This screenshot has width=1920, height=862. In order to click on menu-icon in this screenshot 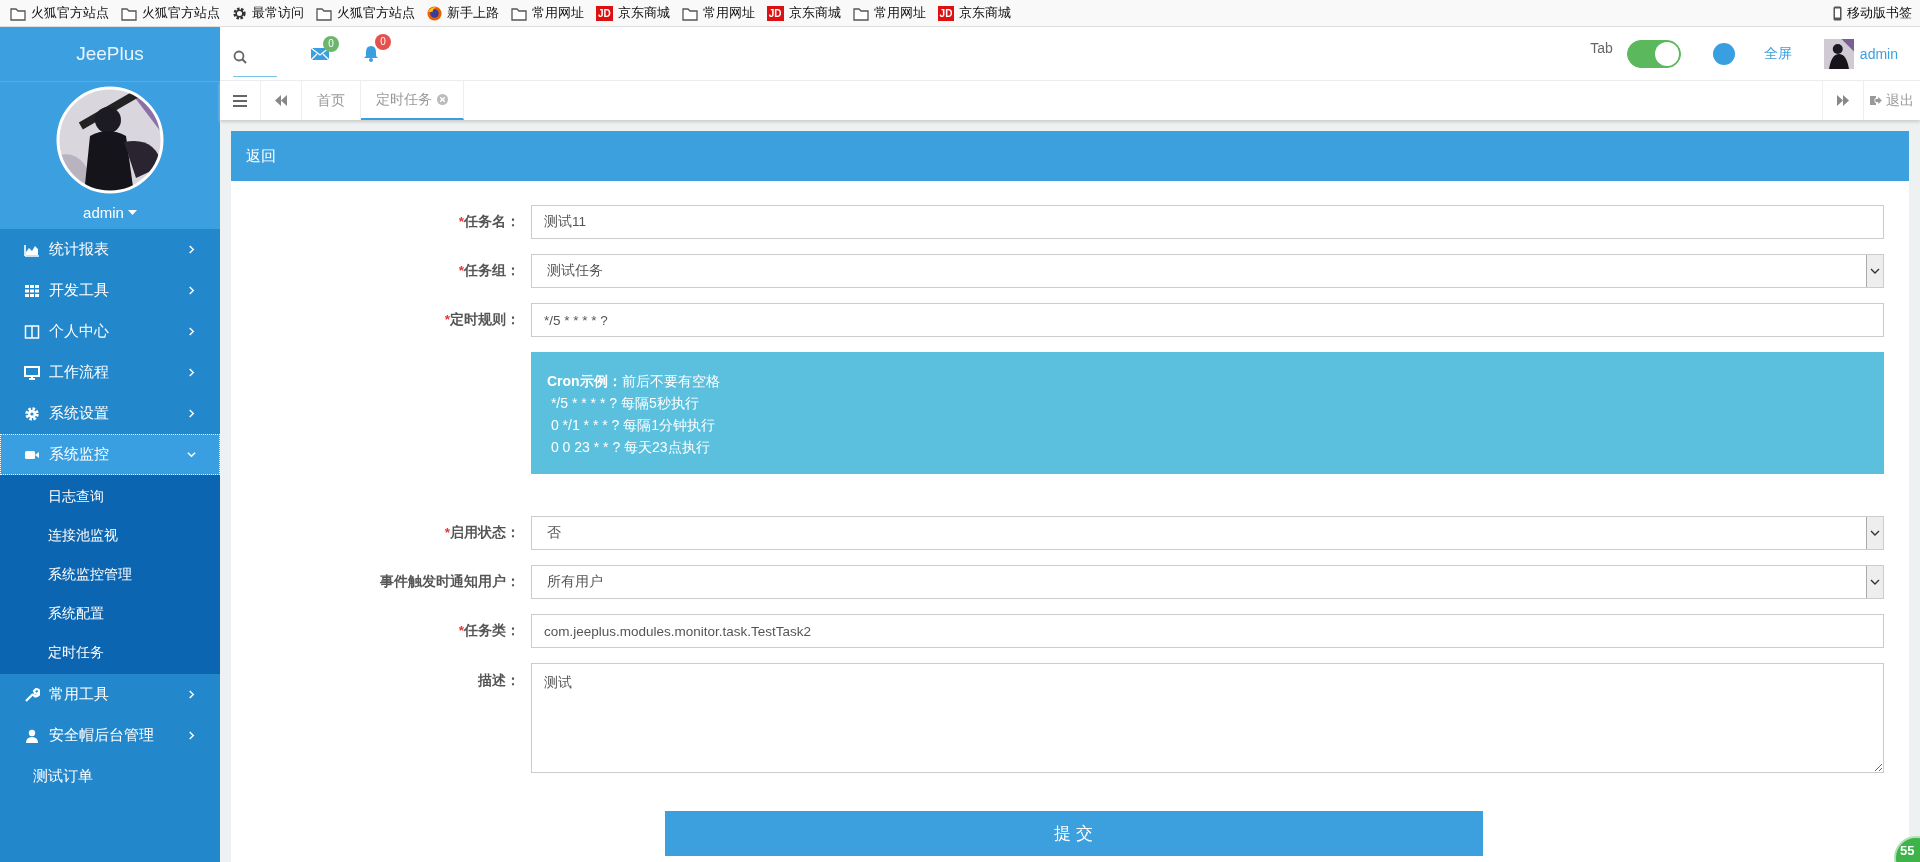, I will do `click(240, 100)`.